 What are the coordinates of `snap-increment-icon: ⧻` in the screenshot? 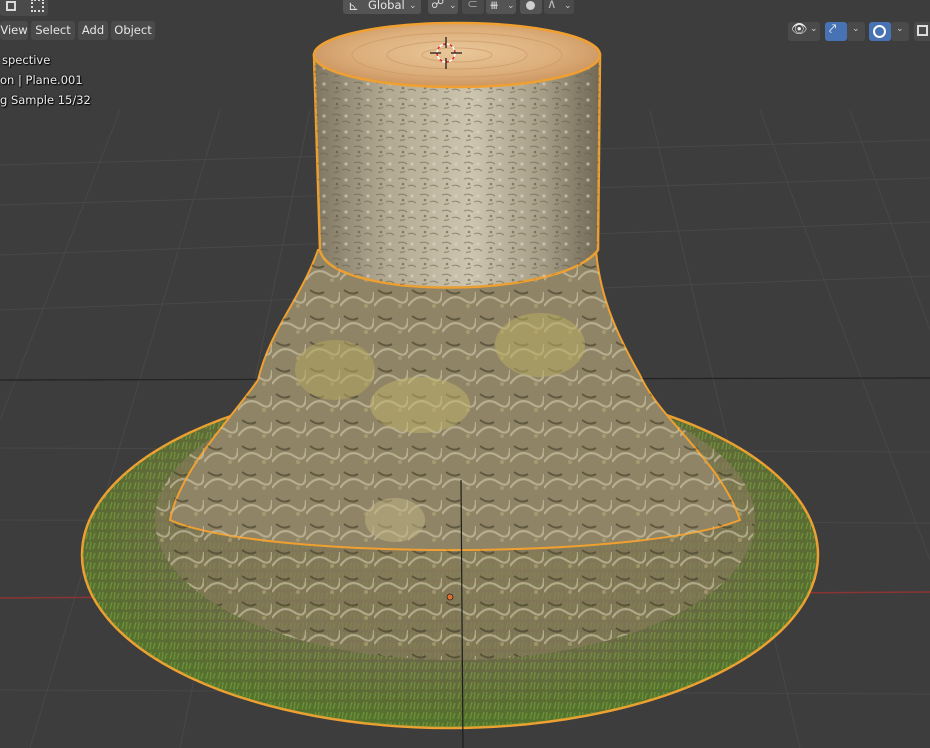 It's located at (494, 6).